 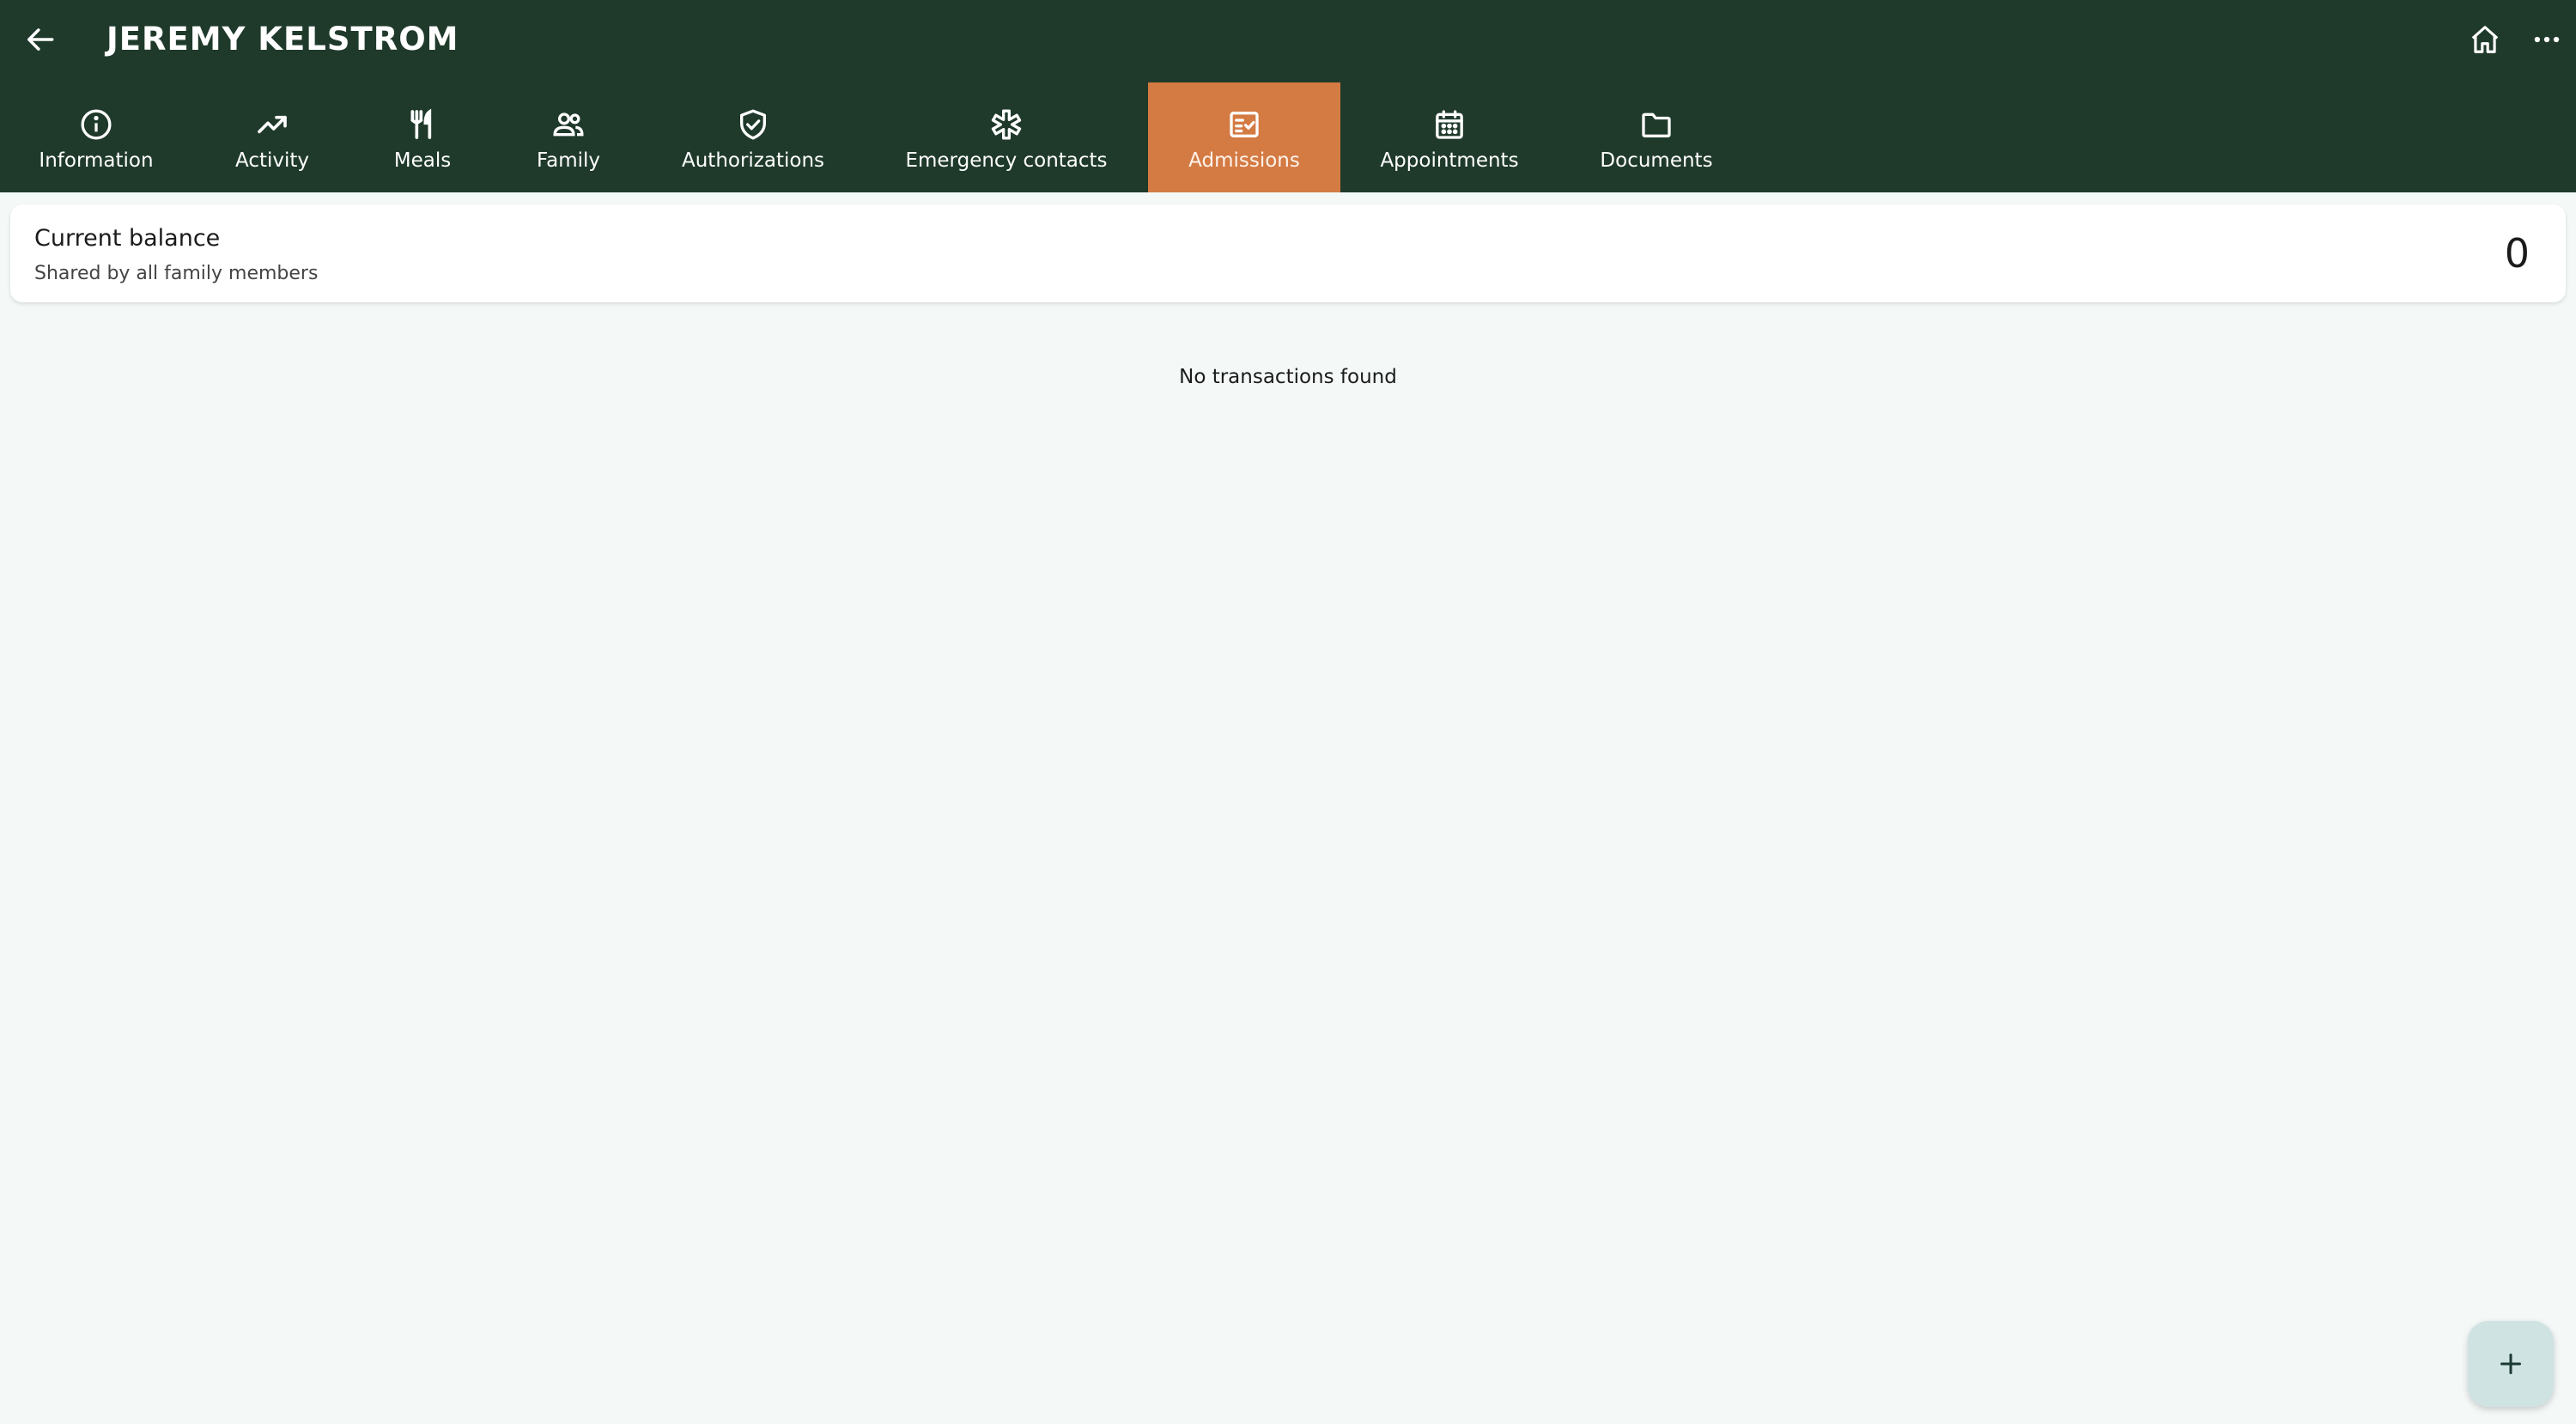 What do you see at coordinates (96, 124) in the screenshot?
I see `info-icon` at bounding box center [96, 124].